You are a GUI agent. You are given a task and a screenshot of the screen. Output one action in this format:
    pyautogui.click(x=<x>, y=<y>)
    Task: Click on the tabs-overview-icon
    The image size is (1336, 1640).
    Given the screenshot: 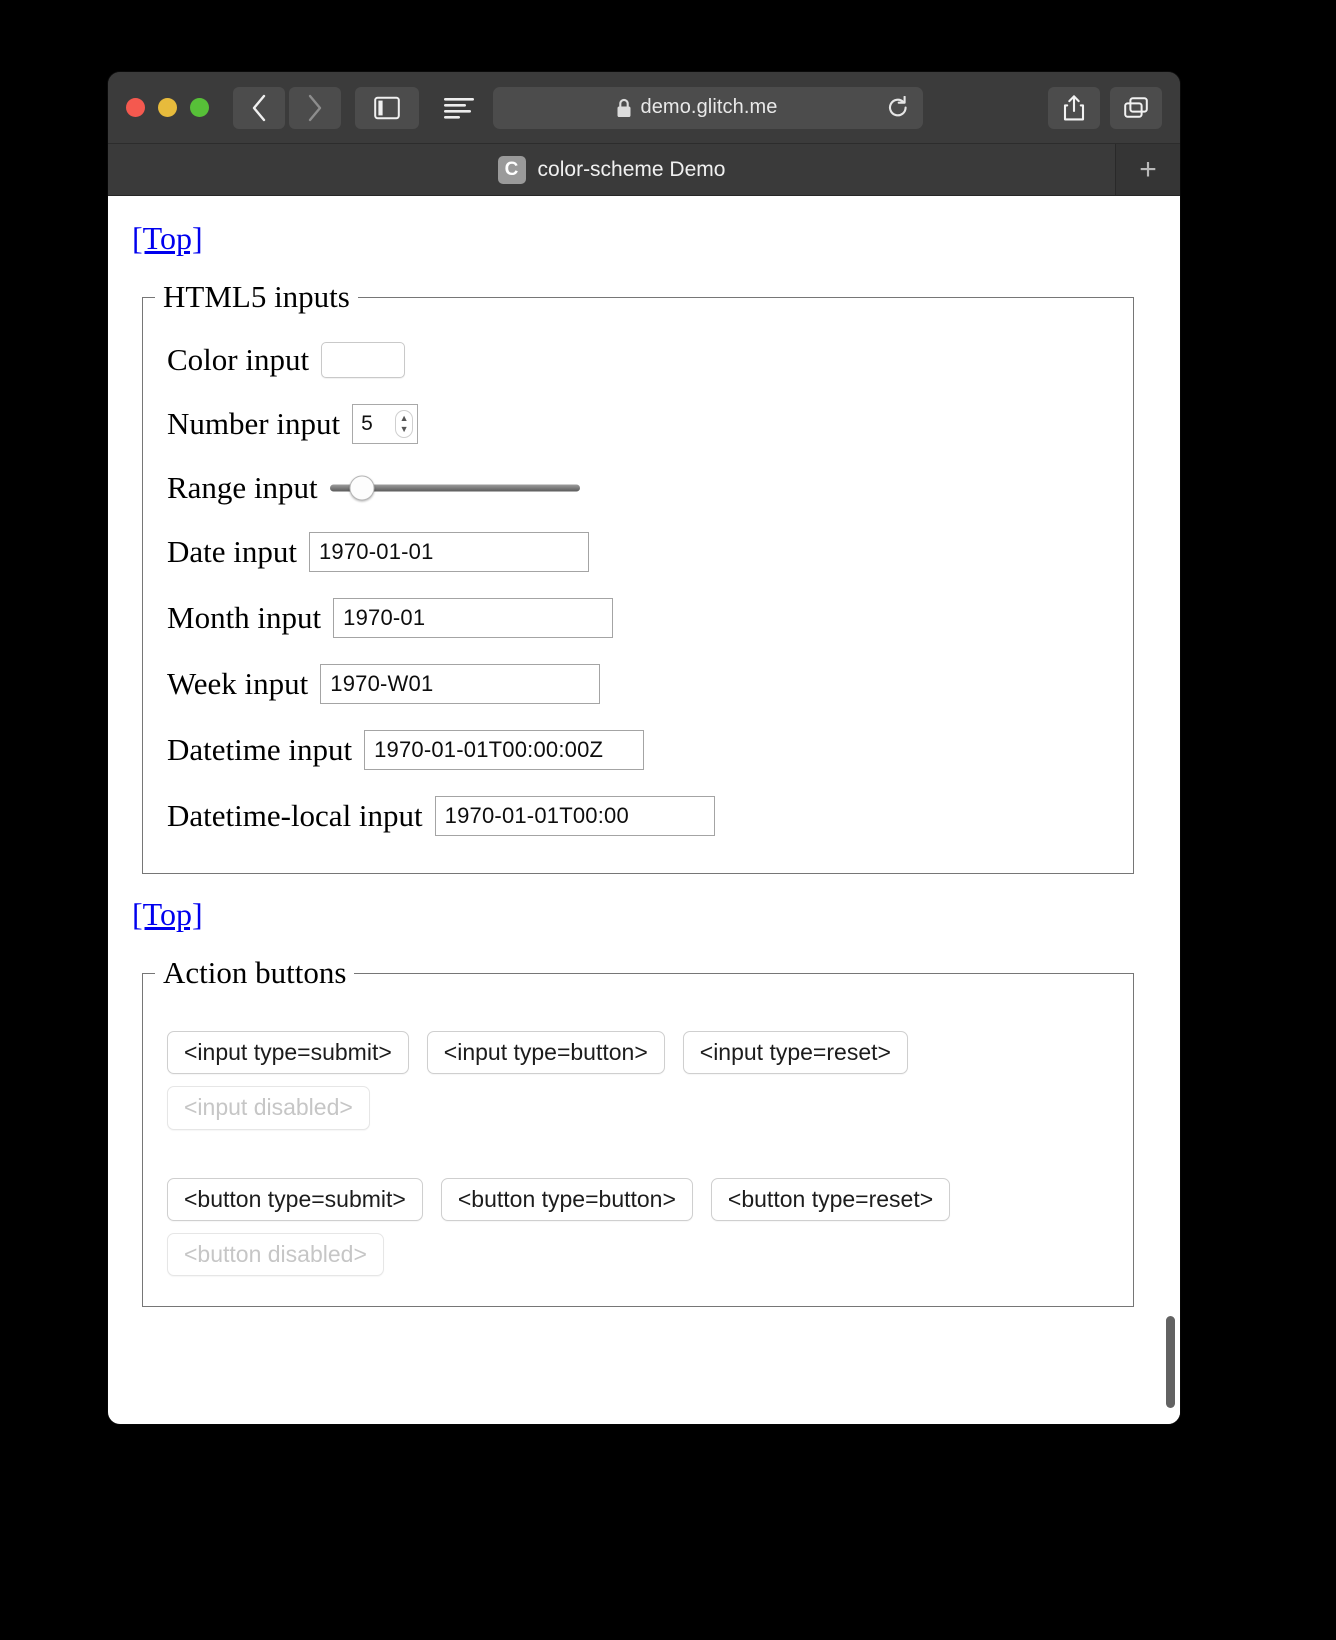 What is the action you would take?
    pyautogui.click(x=1136, y=107)
    